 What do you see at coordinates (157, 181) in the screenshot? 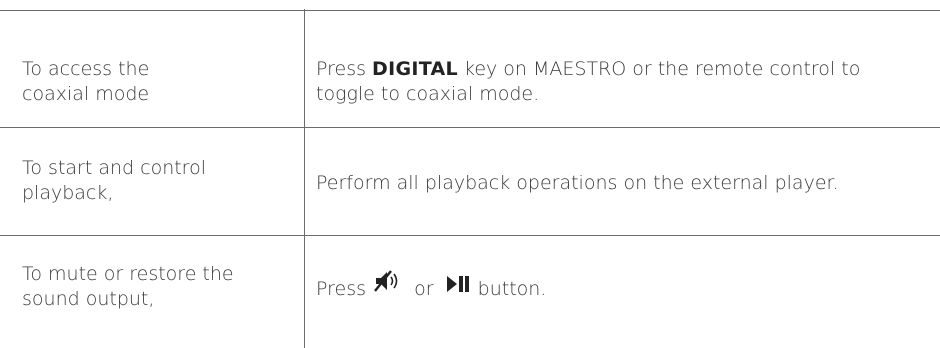
I see `row-2-label: To start and control playback,` at bounding box center [157, 181].